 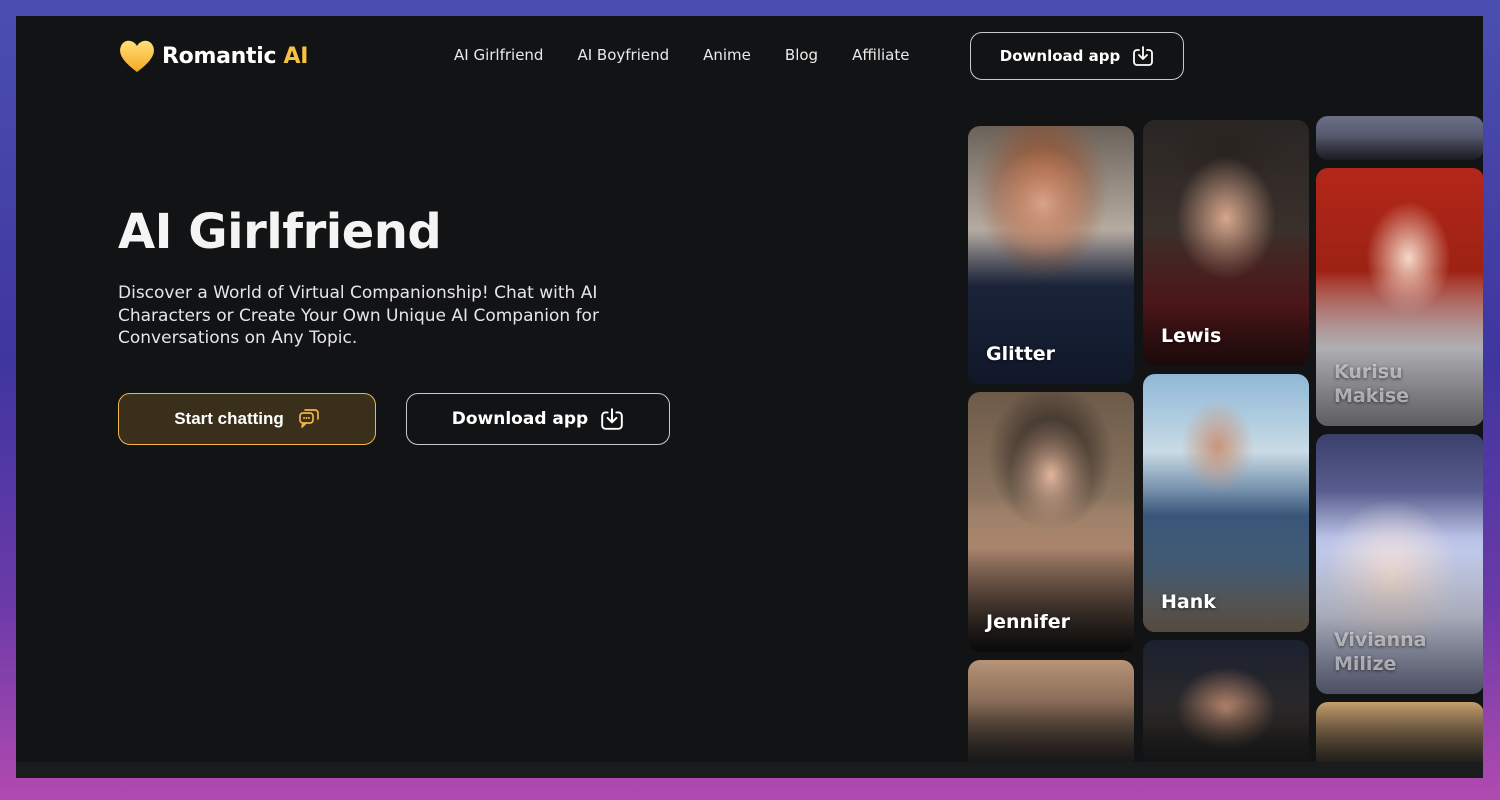 What do you see at coordinates (1021, 354) in the screenshot?
I see `character-name: Glitter` at bounding box center [1021, 354].